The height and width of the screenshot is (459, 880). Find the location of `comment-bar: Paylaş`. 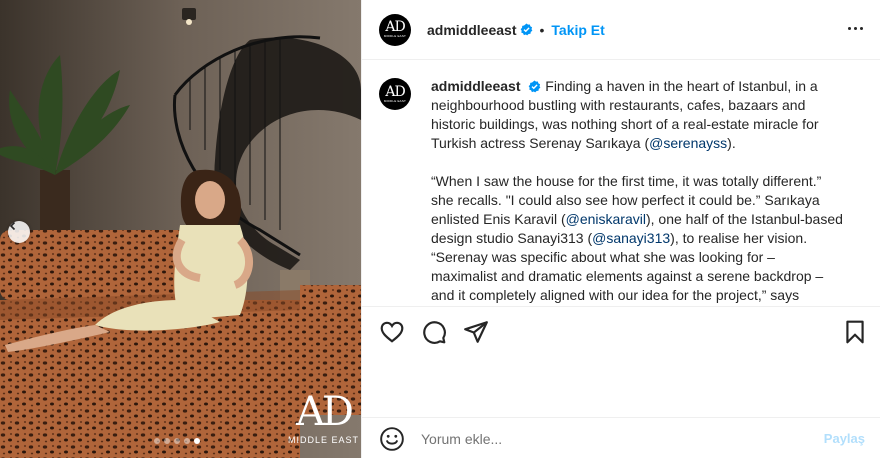

comment-bar: Paylaş is located at coordinates (621, 438).